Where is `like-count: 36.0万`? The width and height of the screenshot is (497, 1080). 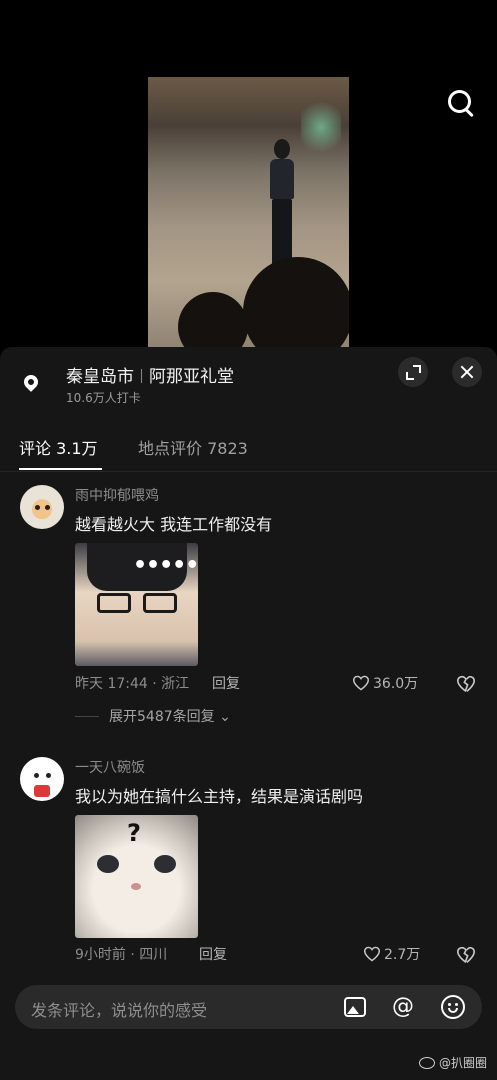 like-count: 36.0万 is located at coordinates (396, 684).